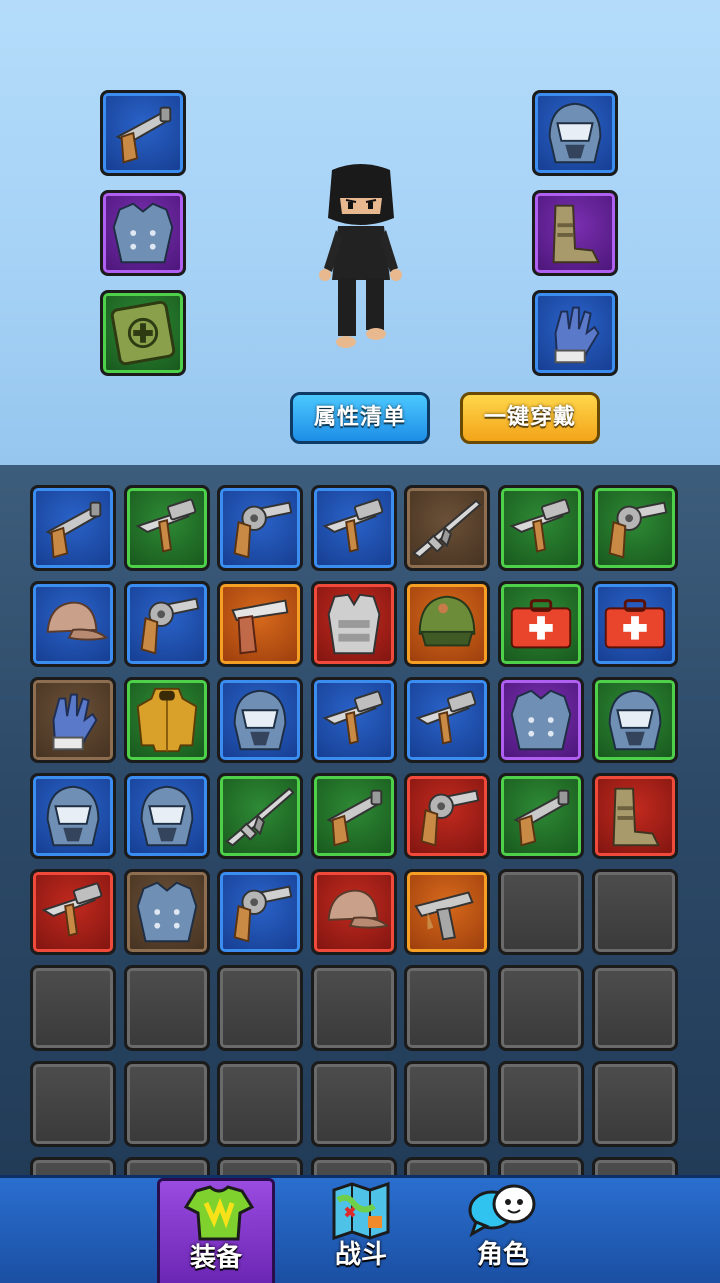  I want to click on uzi-icon, so click(444, 916).